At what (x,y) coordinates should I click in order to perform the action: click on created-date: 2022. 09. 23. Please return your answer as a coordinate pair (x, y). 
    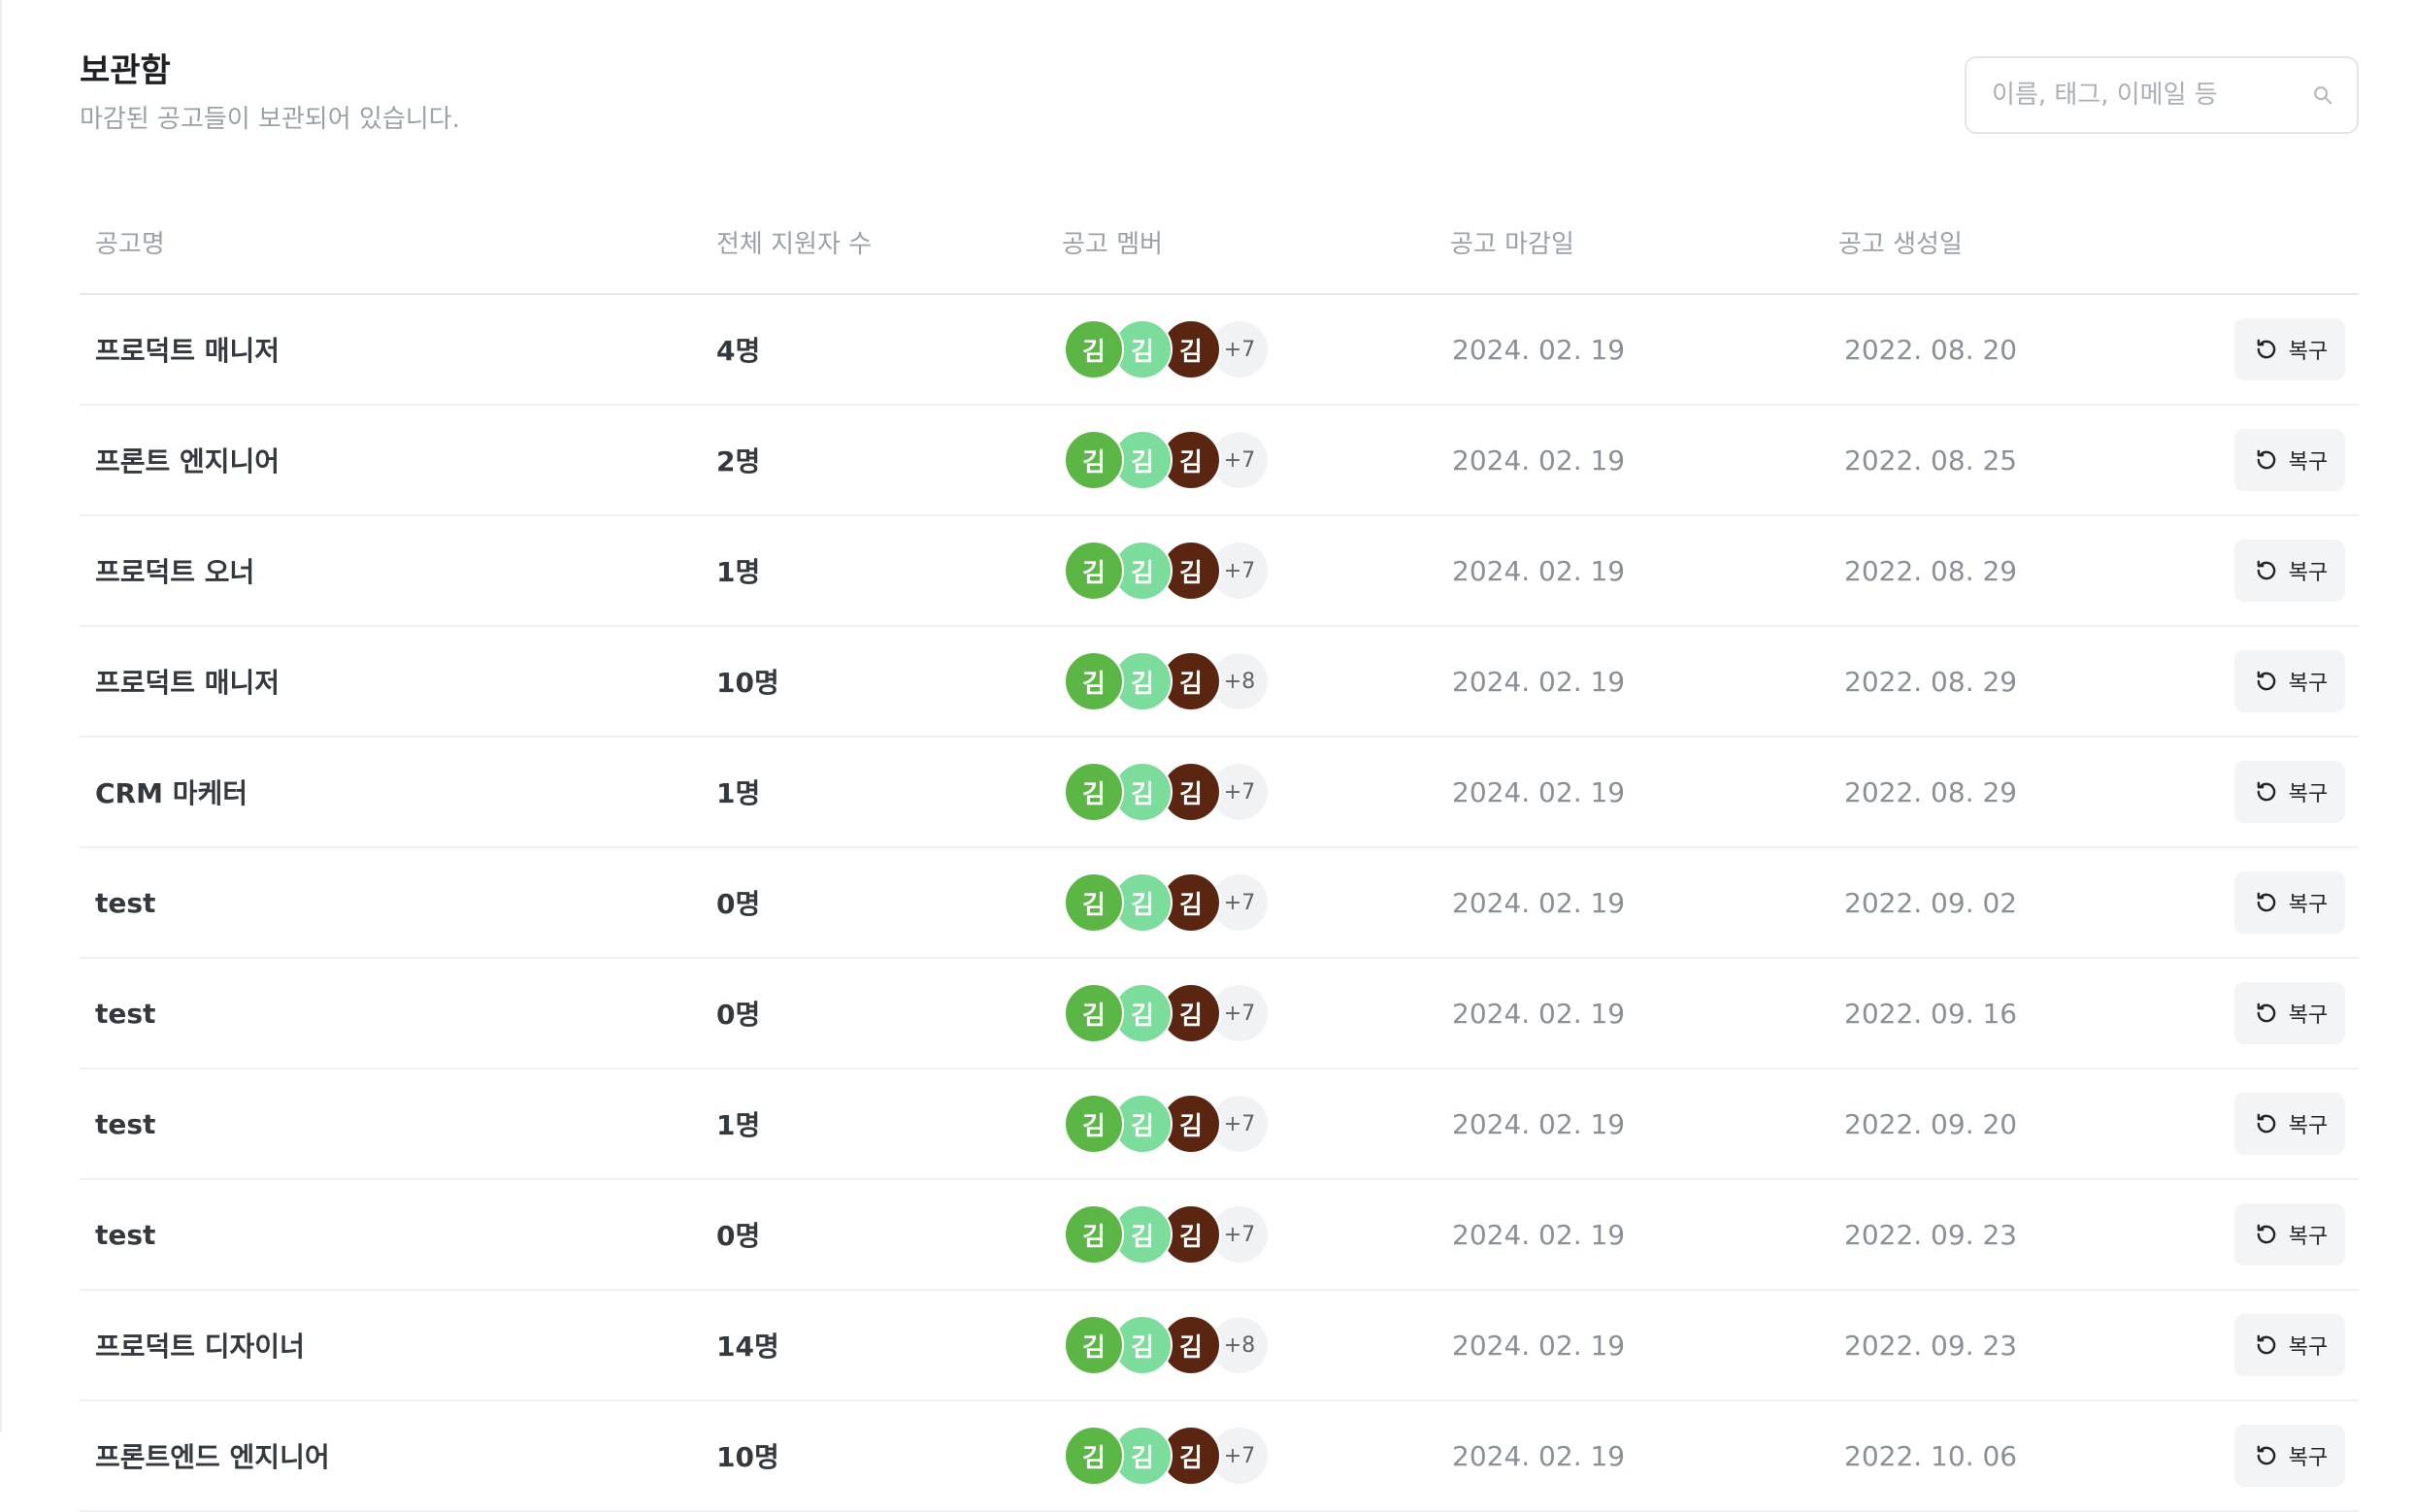
    Looking at the image, I should click on (1931, 1234).